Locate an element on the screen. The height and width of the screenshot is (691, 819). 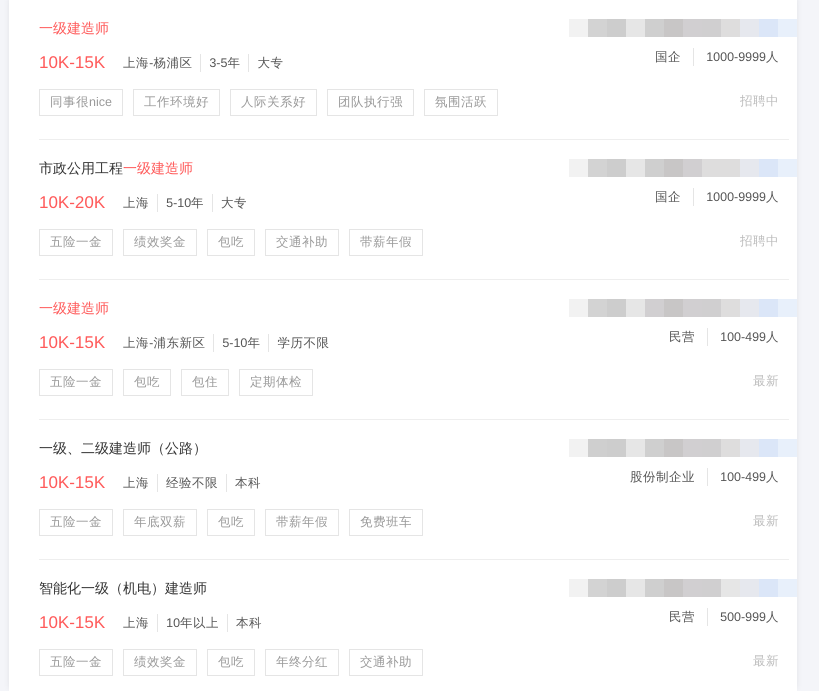
job-title: 一级、二级建造师（公路） is located at coordinates (123, 448).